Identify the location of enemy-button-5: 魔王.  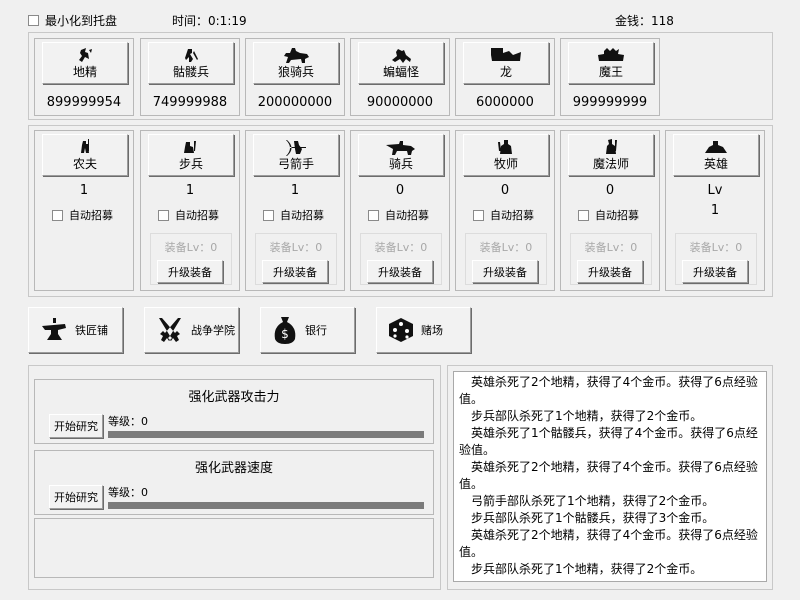
(611, 63).